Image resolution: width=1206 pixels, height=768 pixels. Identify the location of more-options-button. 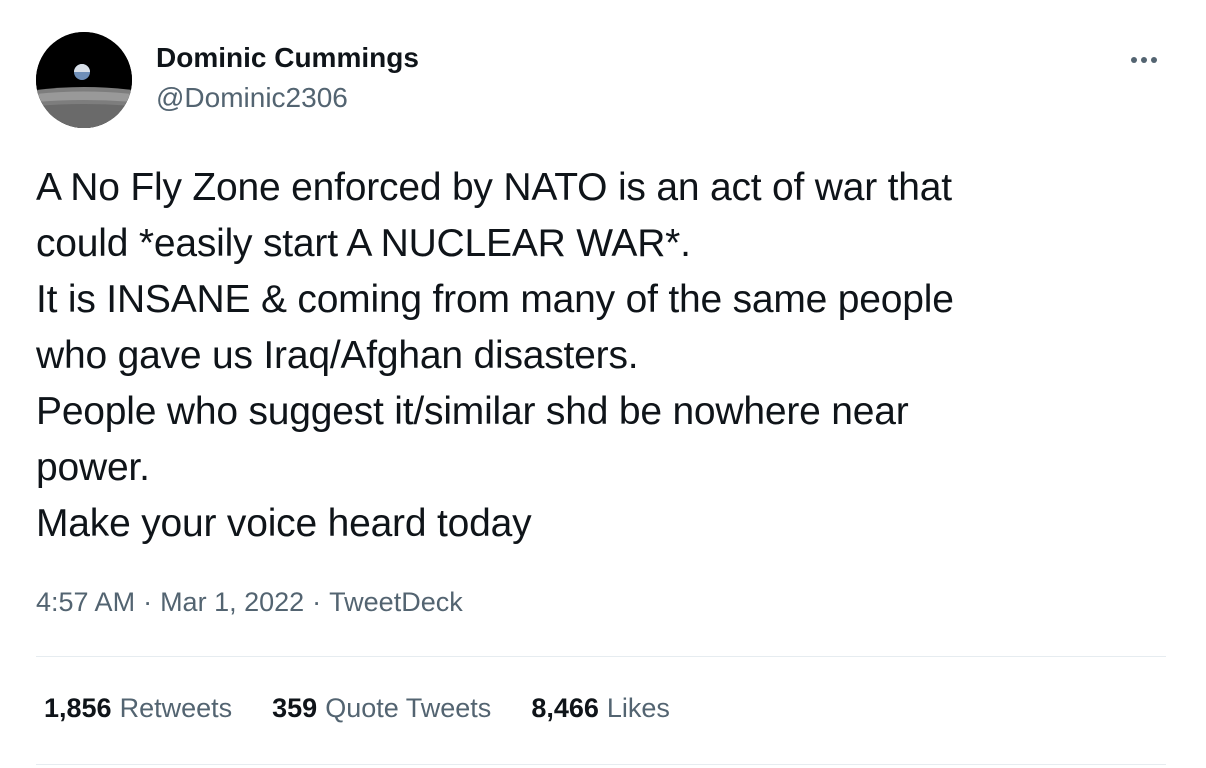
(1146, 60).